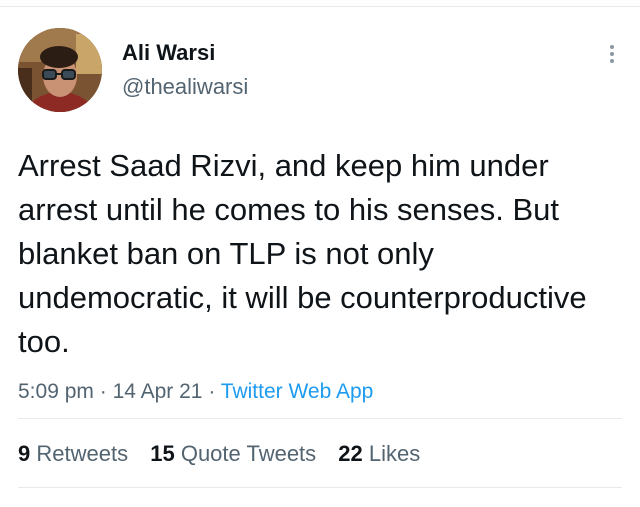 The image size is (640, 507). What do you see at coordinates (185, 87) in the screenshot?
I see `handle: @thealiwarsi` at bounding box center [185, 87].